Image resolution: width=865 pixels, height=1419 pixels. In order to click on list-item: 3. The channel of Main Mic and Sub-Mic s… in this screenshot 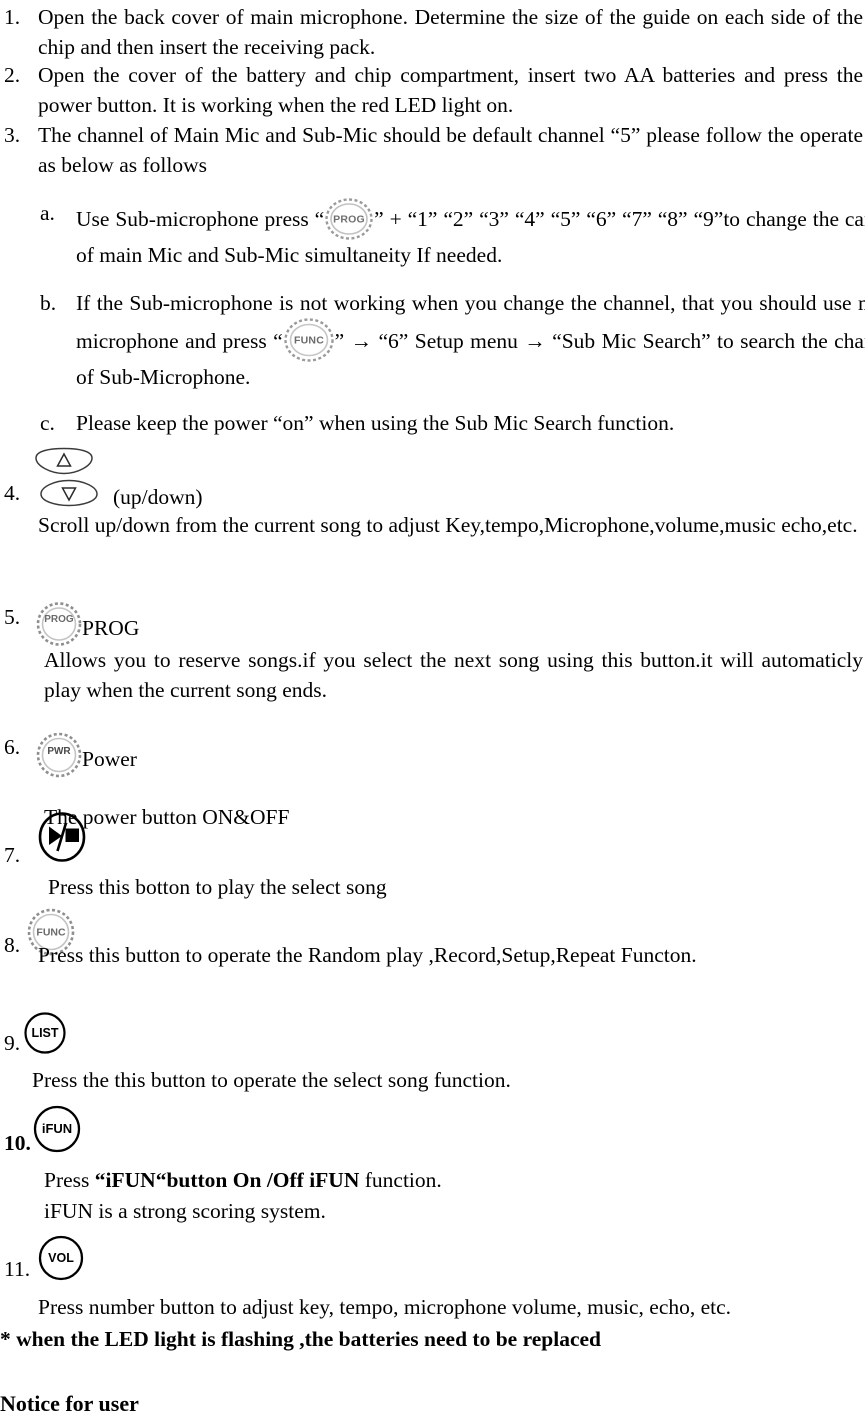, I will do `click(432, 150)`.